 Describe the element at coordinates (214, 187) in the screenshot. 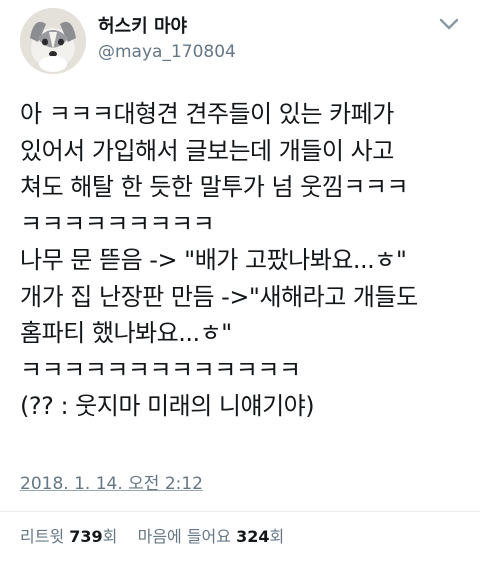

I see `tweet-text-line: 쳐도 해탈 한 듯한 말투가 넘 웃낌ㅋㅋㅋ` at that location.